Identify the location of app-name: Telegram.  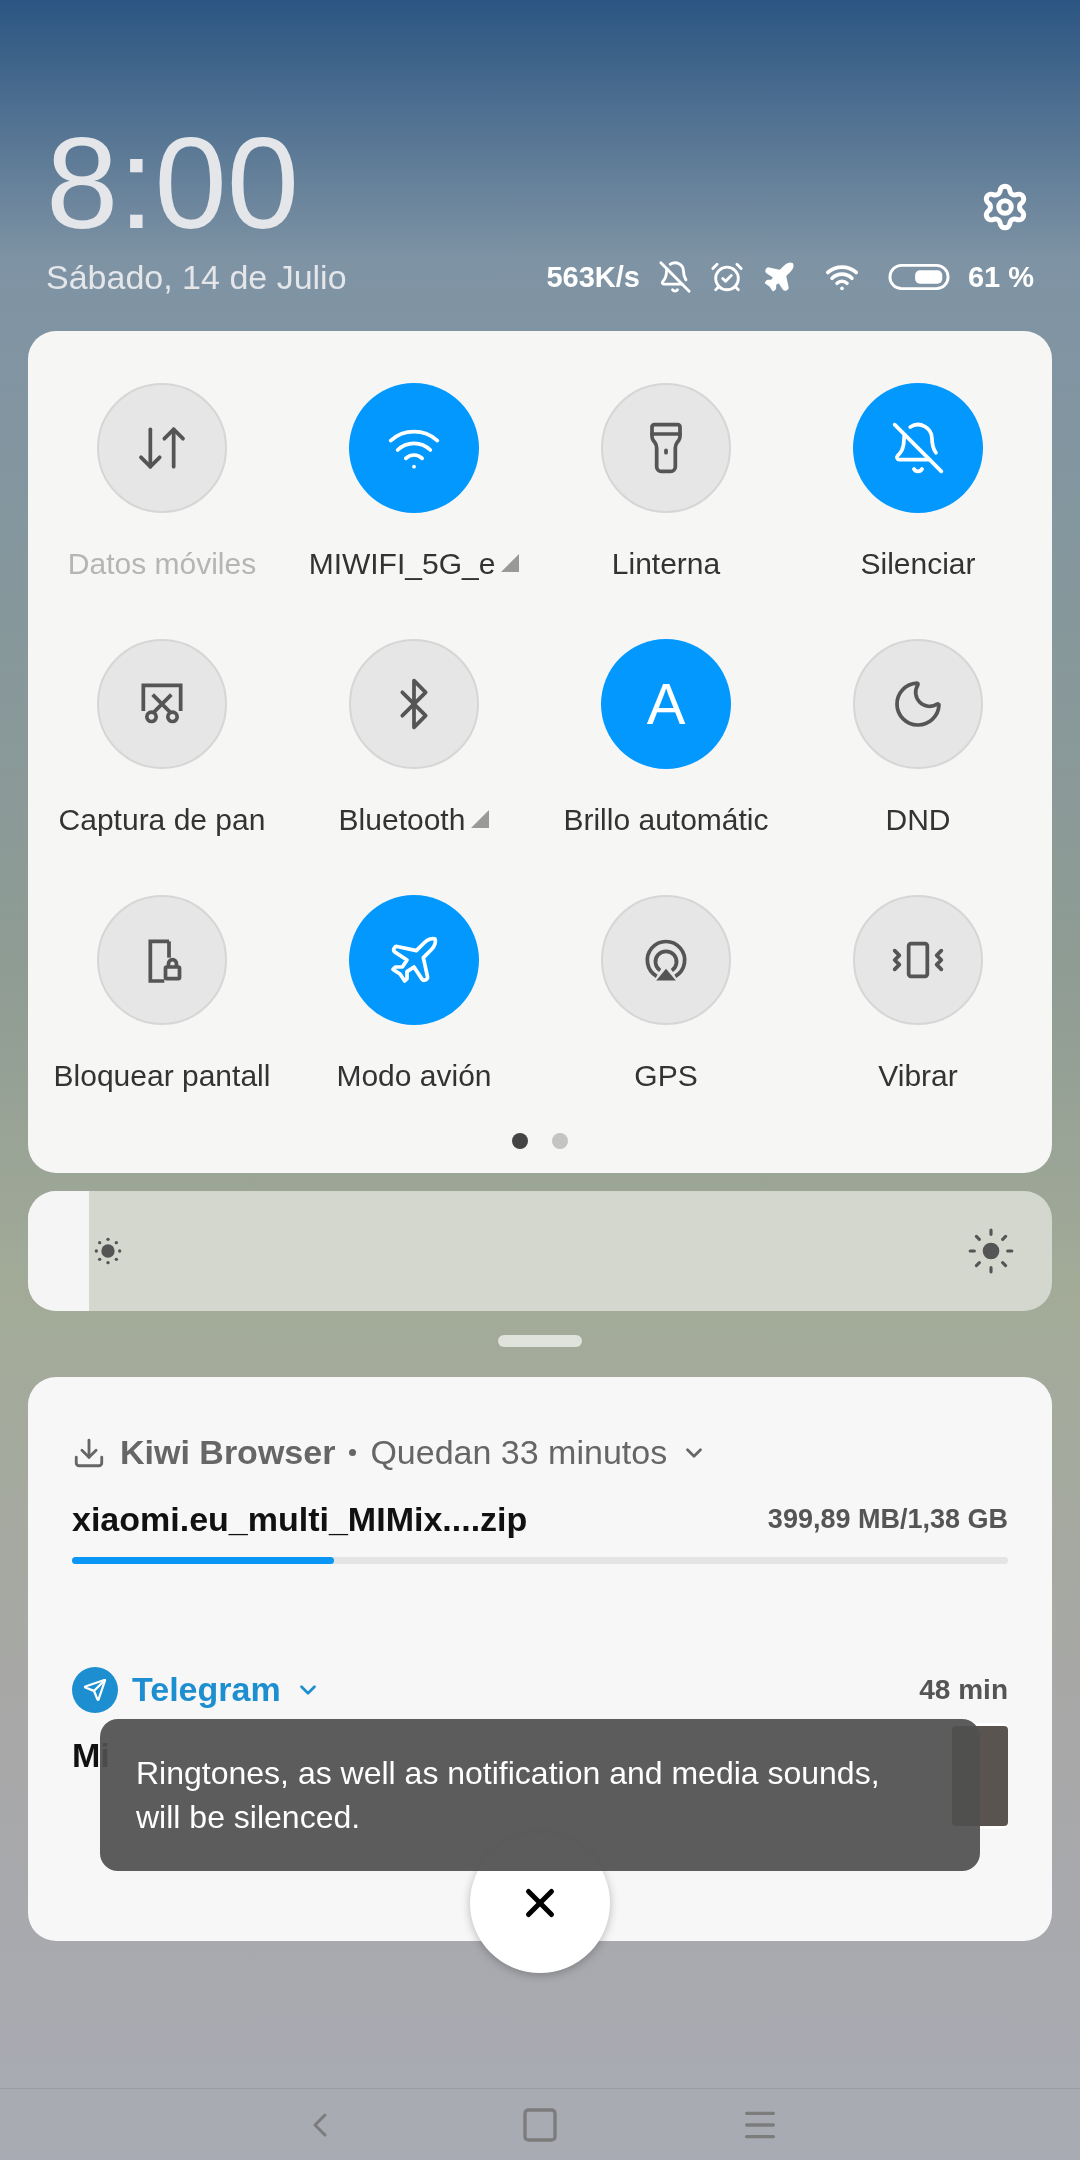
(206, 1689).